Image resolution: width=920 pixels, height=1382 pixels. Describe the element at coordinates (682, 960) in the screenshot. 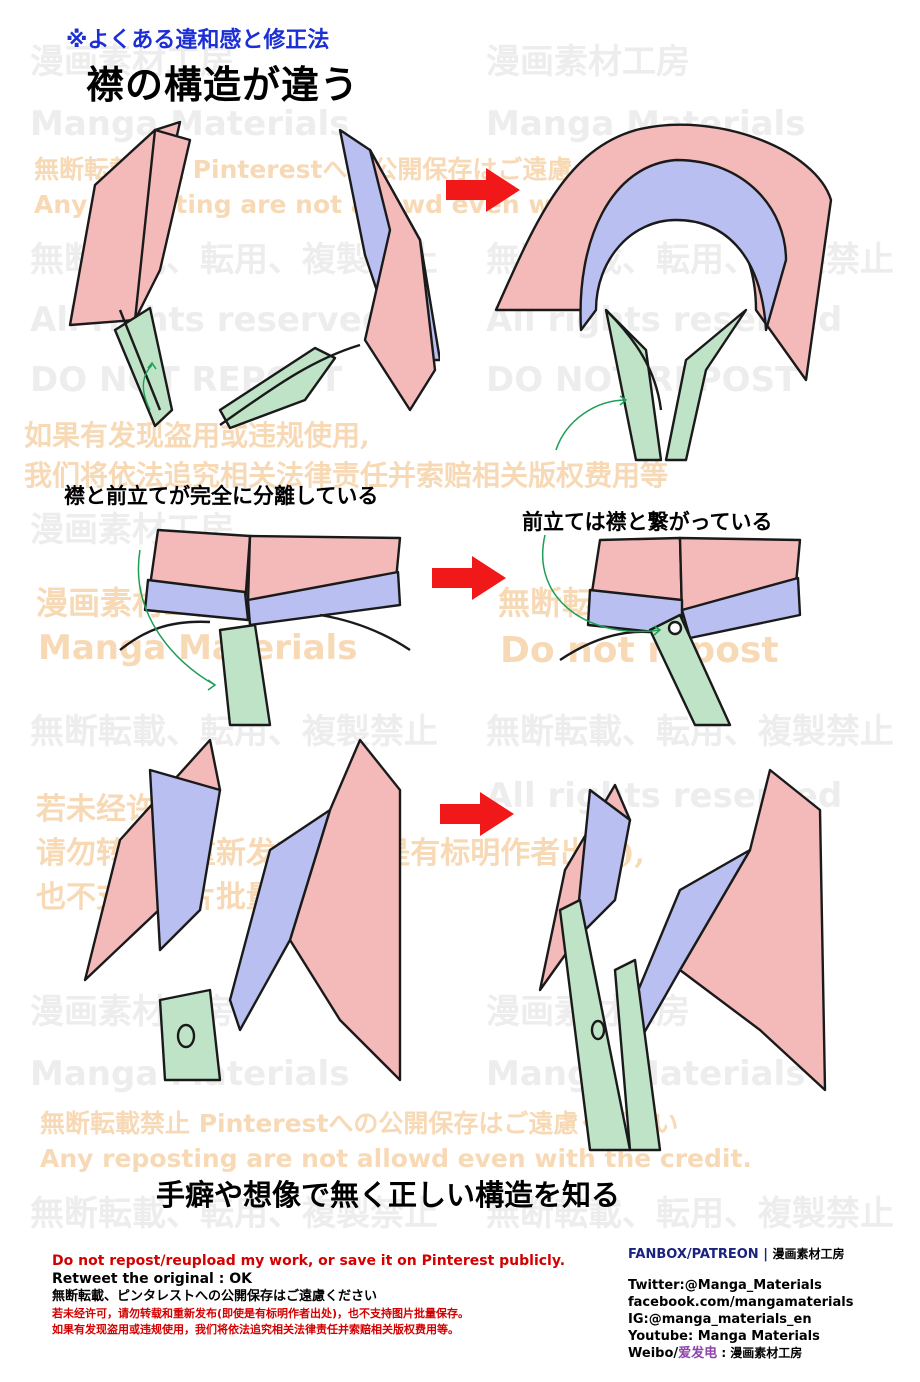

I see `collar-correct-side-illustration` at that location.